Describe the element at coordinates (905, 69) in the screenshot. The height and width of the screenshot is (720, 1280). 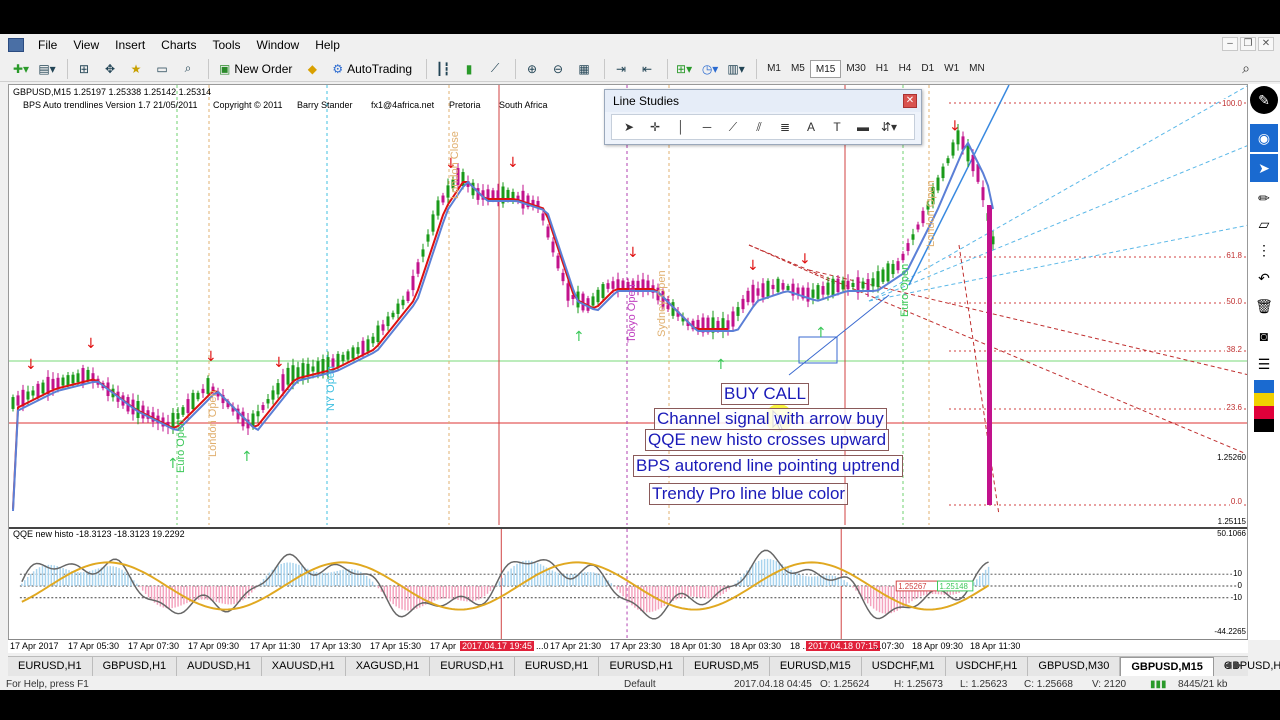
I see `timeframe-h4: H4` at that location.